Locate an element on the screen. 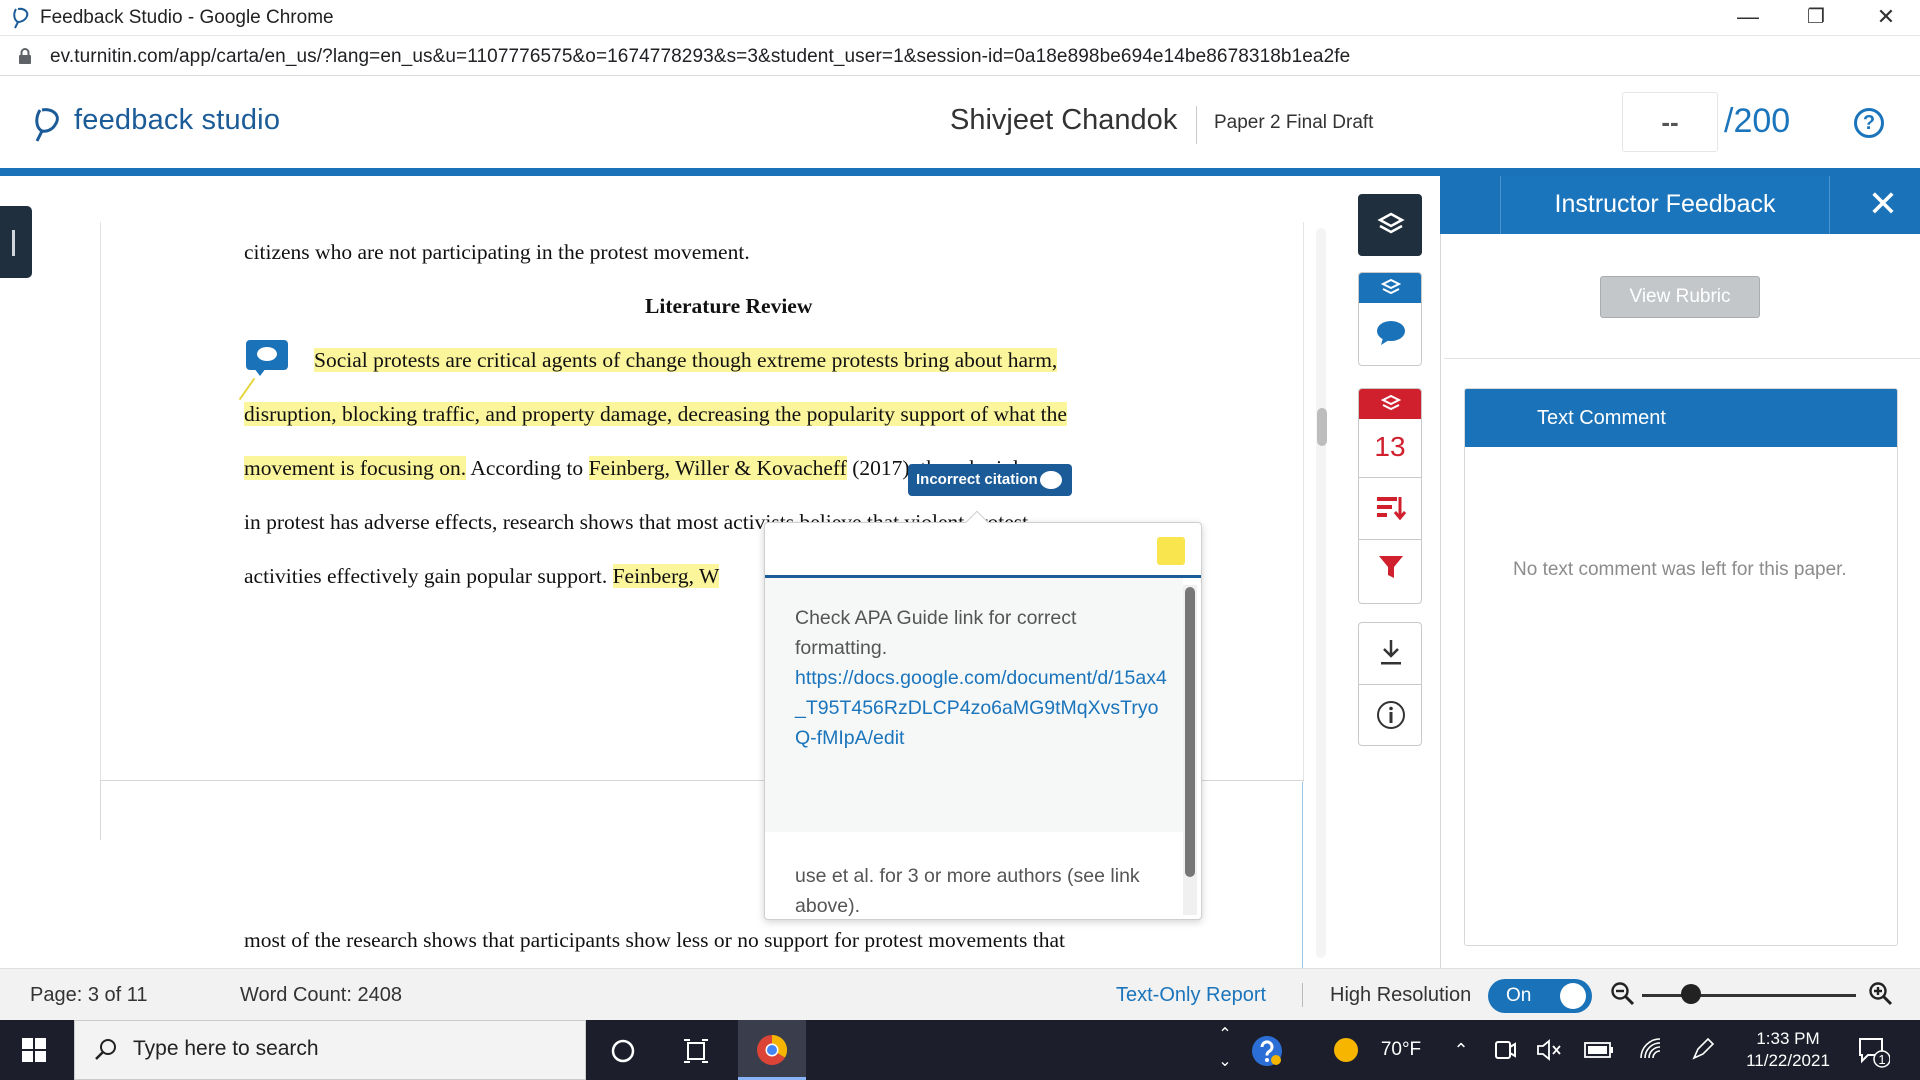 The image size is (1920, 1080). toggle-label: On is located at coordinates (1519, 995).